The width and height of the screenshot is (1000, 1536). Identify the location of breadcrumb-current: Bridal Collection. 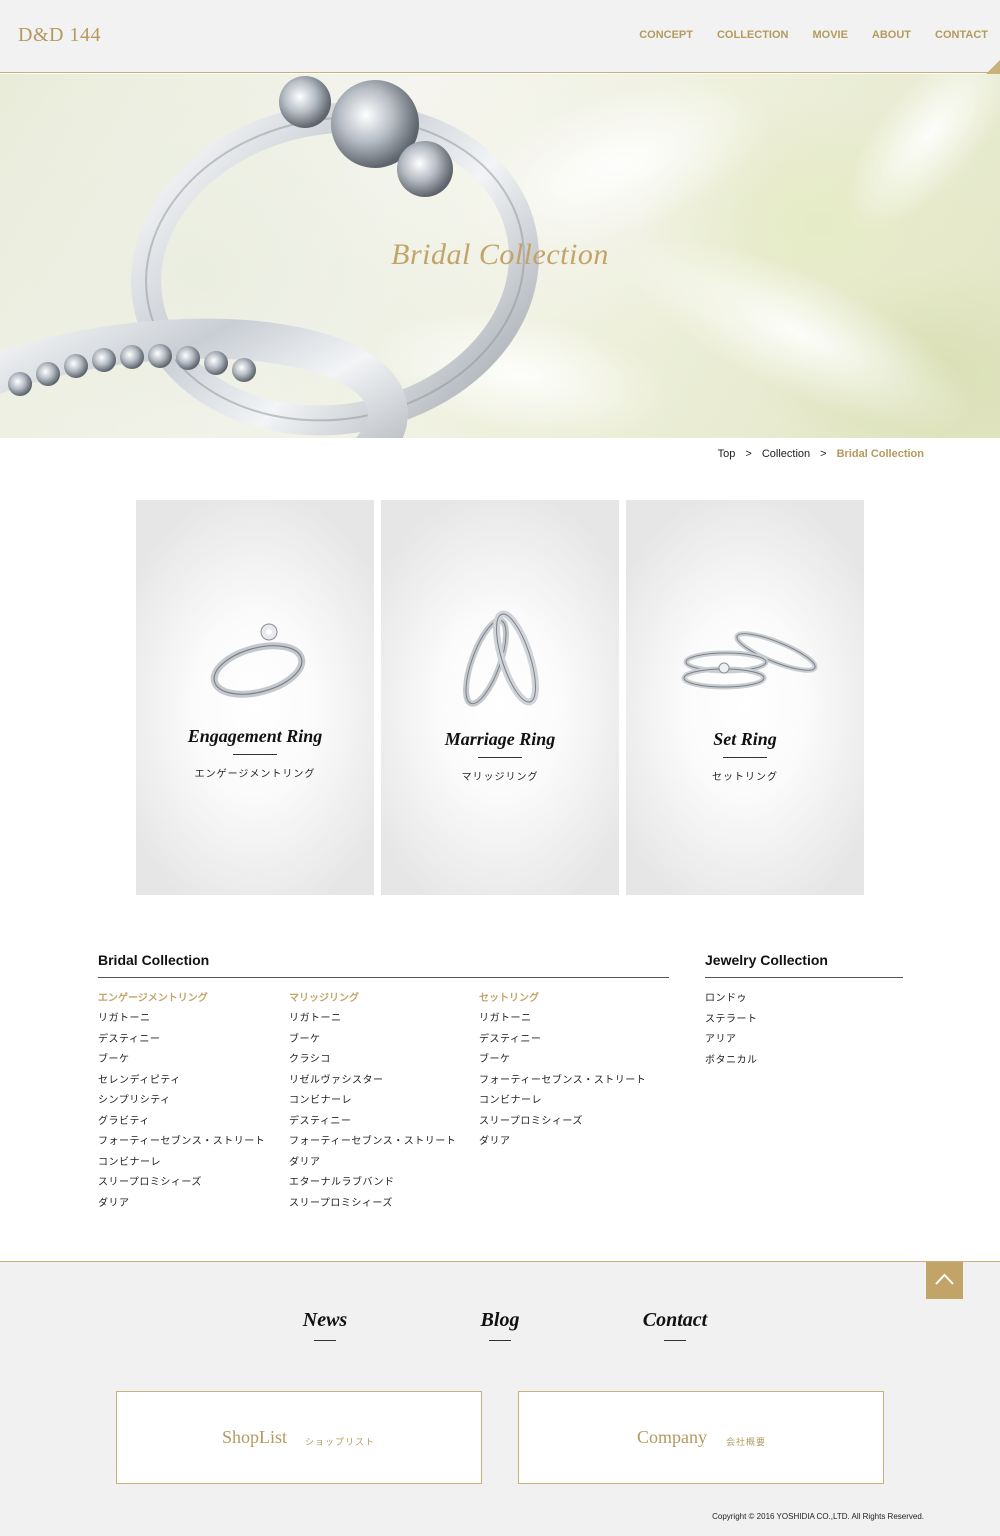
(880, 454).